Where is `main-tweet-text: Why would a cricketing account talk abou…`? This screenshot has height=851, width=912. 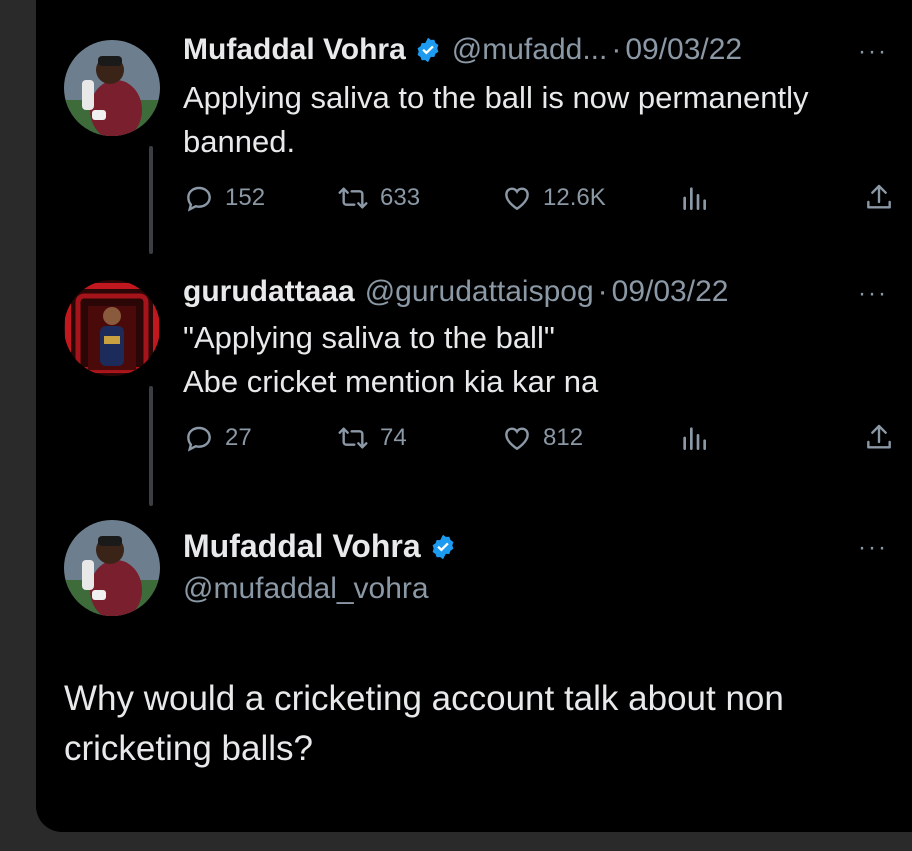
main-tweet-text: Why would a cricketing account talk abou… is located at coordinates (424, 723).